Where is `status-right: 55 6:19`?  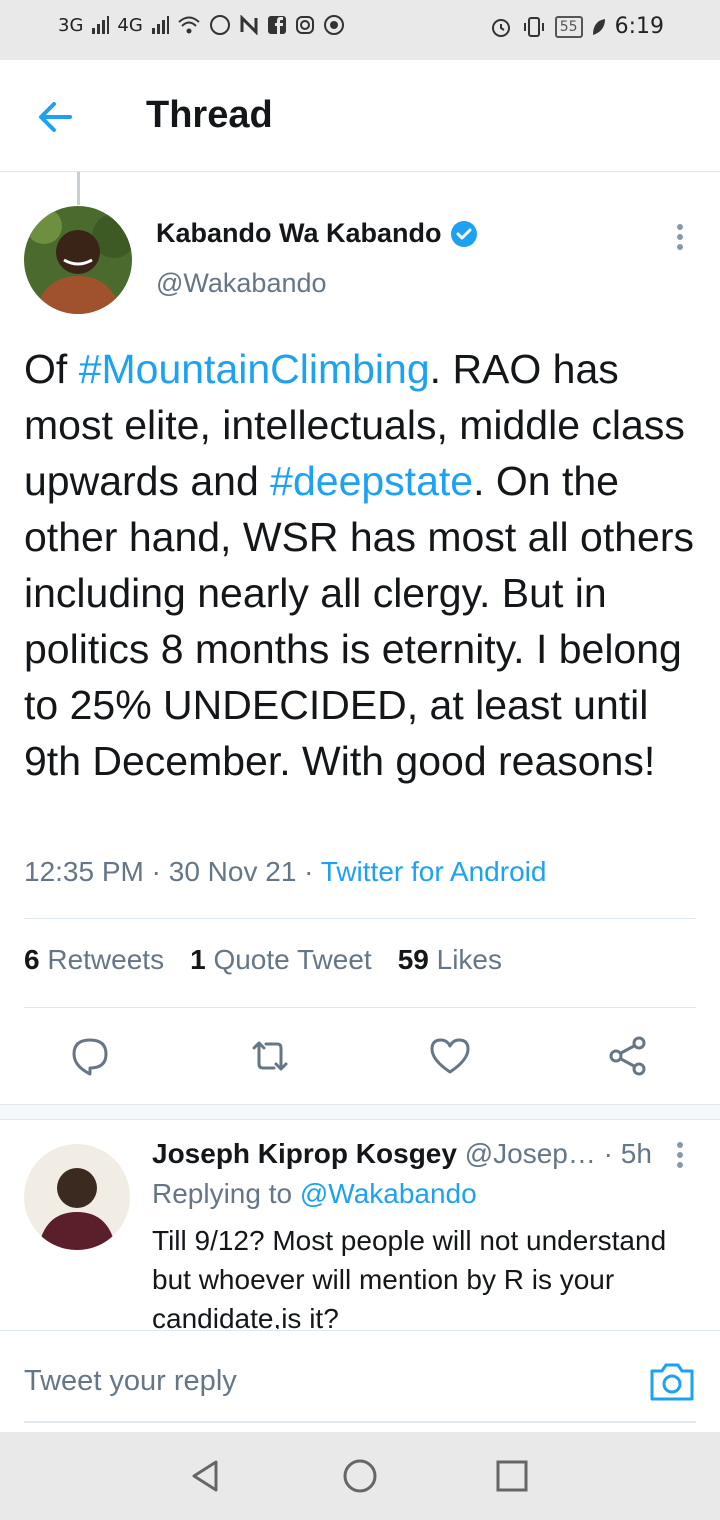
status-right: 55 6:19 is located at coordinates (576, 26).